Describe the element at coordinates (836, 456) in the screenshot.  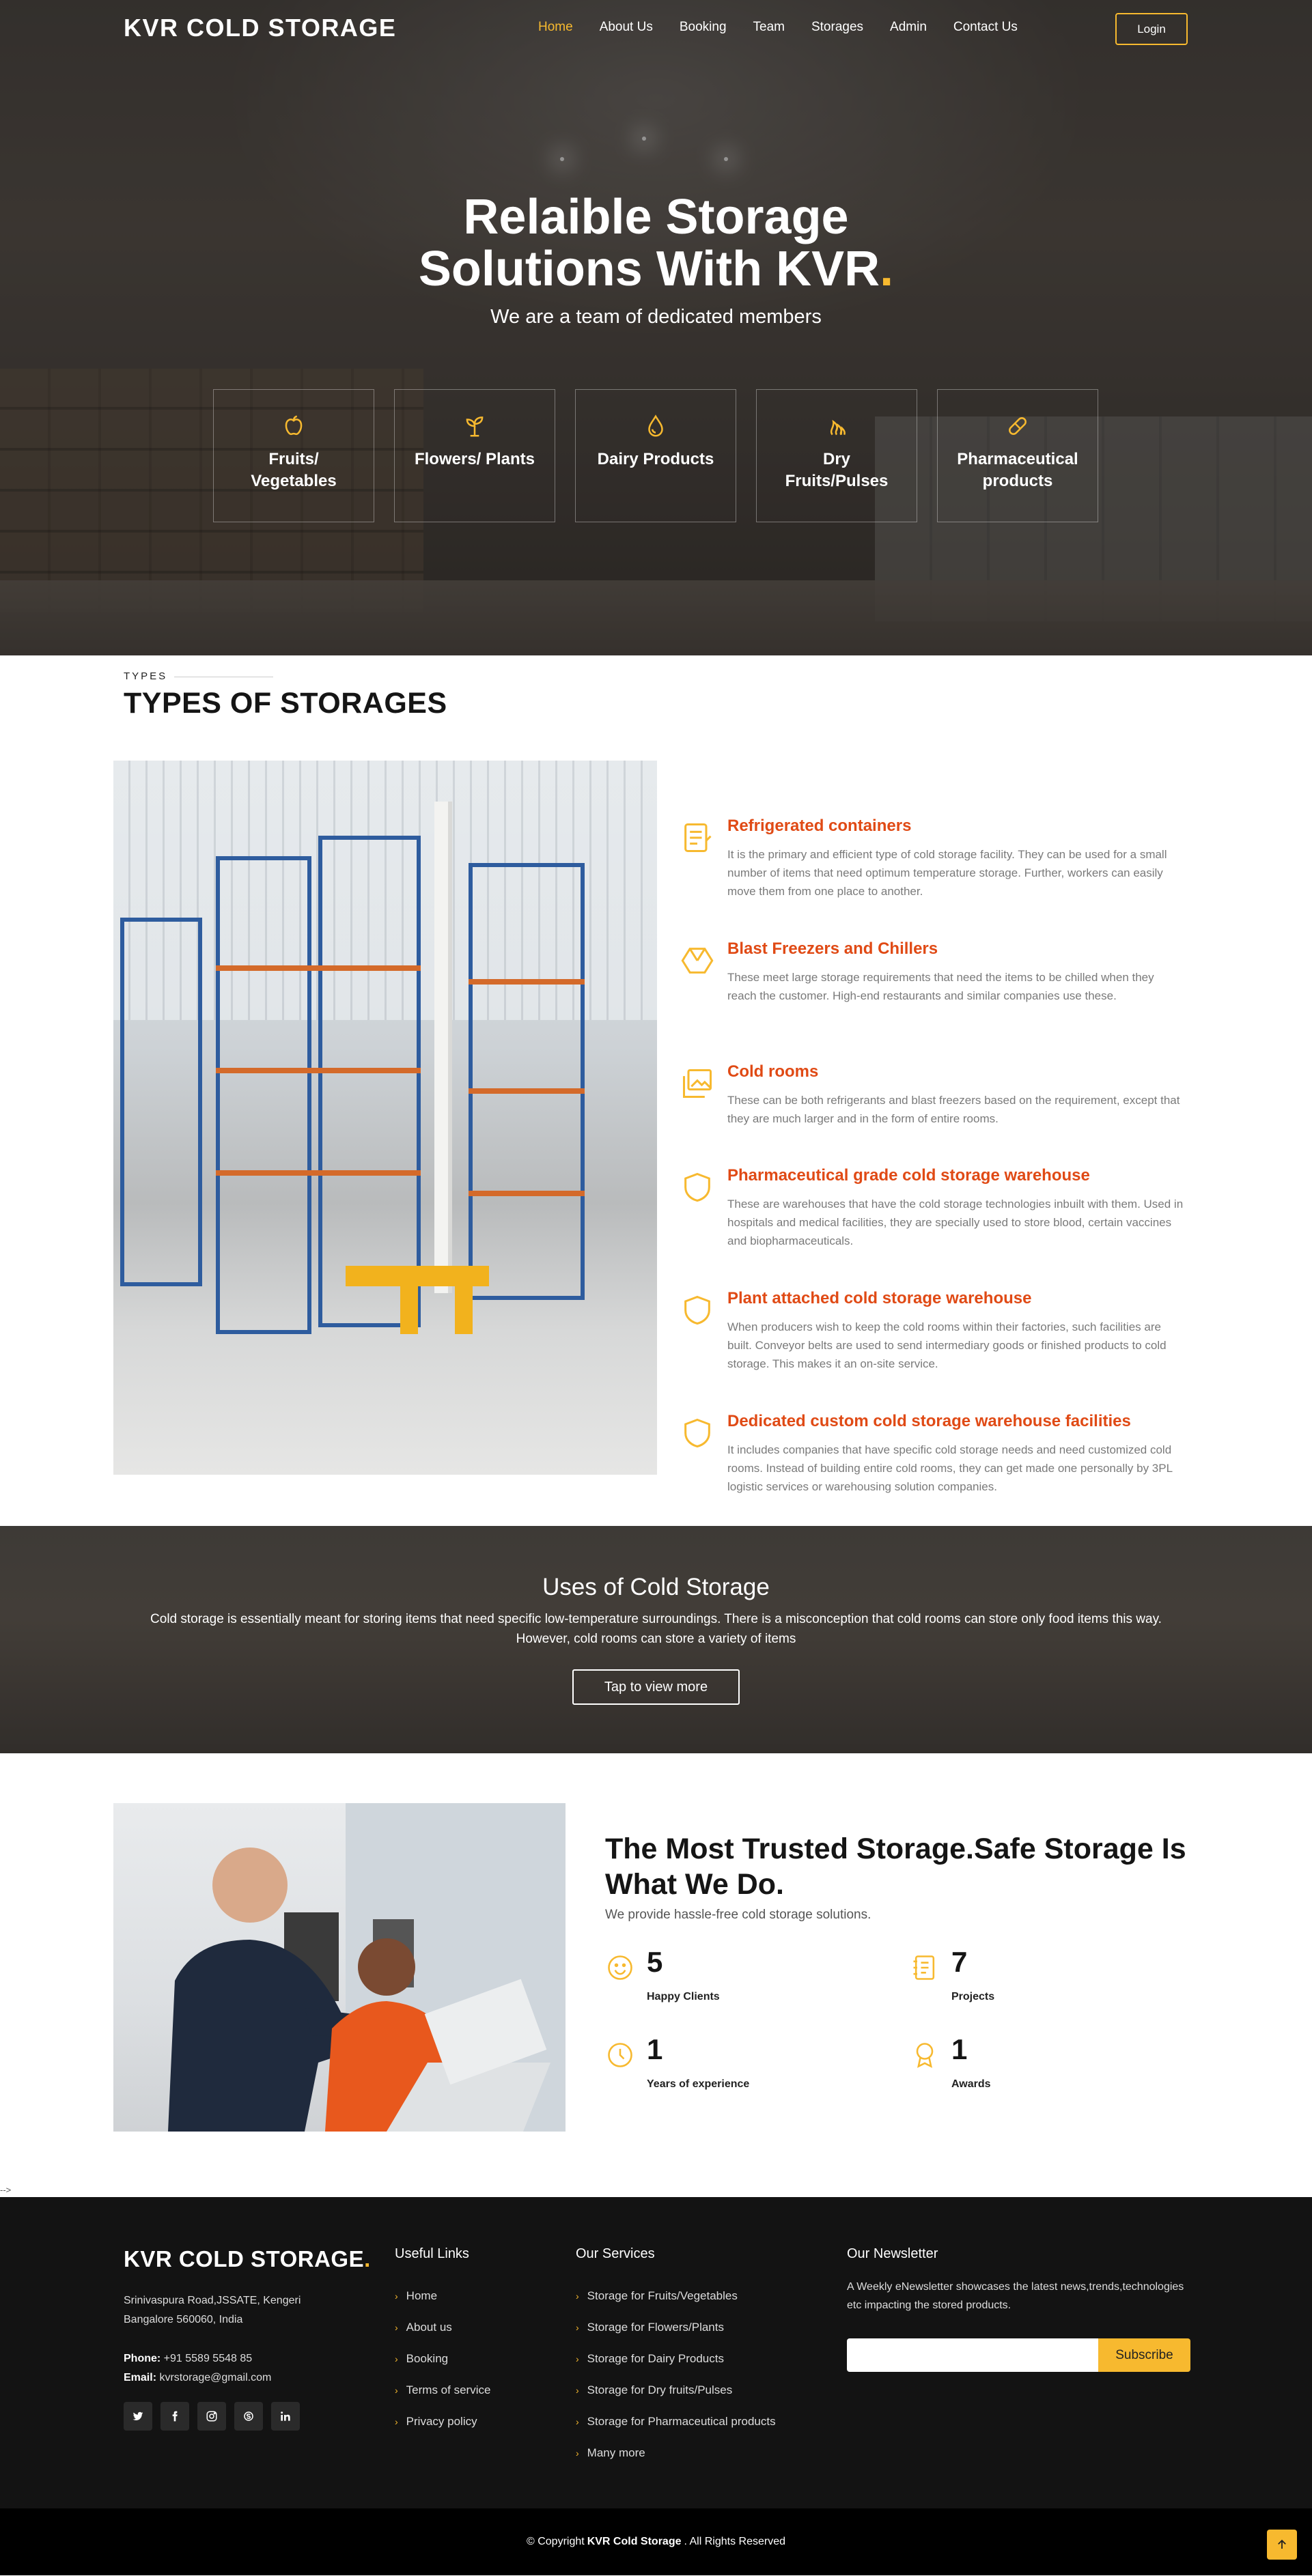
I see `category-dry-fruits-pulses: Dry Fruits/Pulses` at that location.